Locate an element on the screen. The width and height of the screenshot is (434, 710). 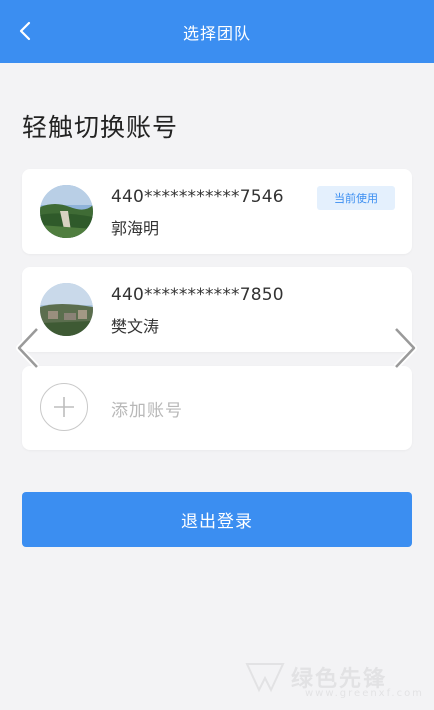
header-bar: 选择团队 is located at coordinates (217, 31).